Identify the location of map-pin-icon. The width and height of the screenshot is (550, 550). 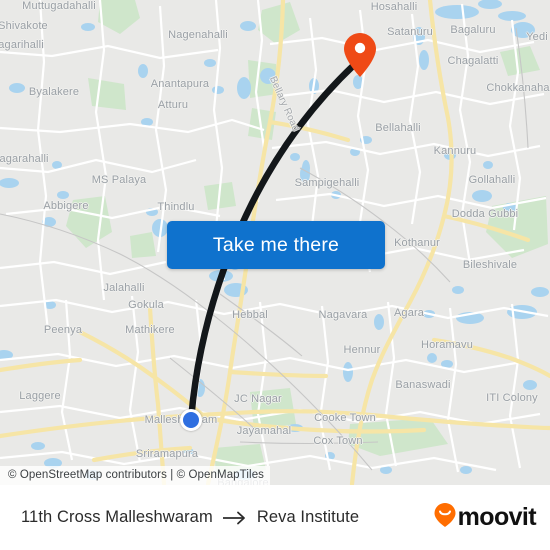
(360, 55).